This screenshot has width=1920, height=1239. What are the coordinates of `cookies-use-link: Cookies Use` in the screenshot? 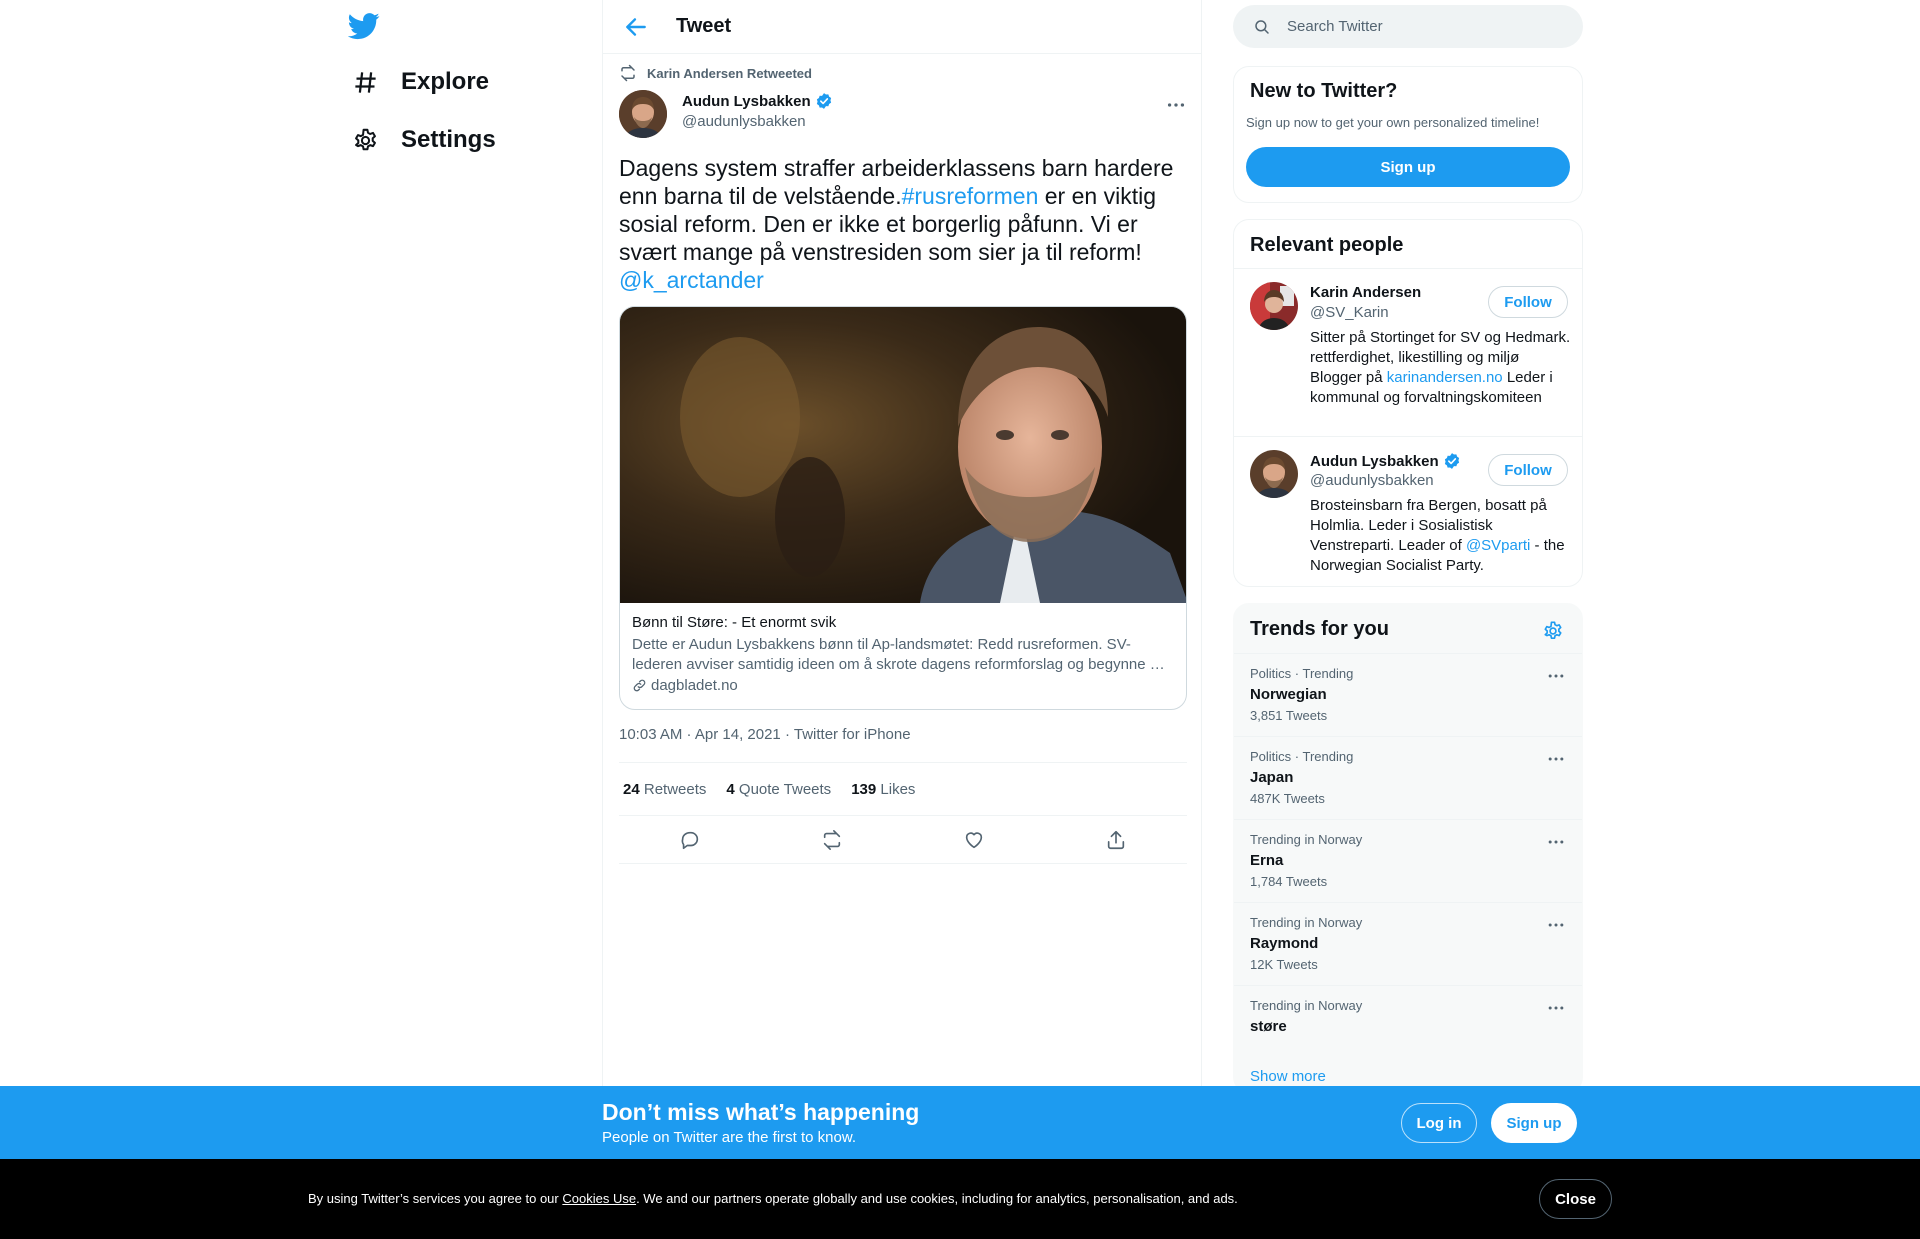 It's located at (599, 1198).